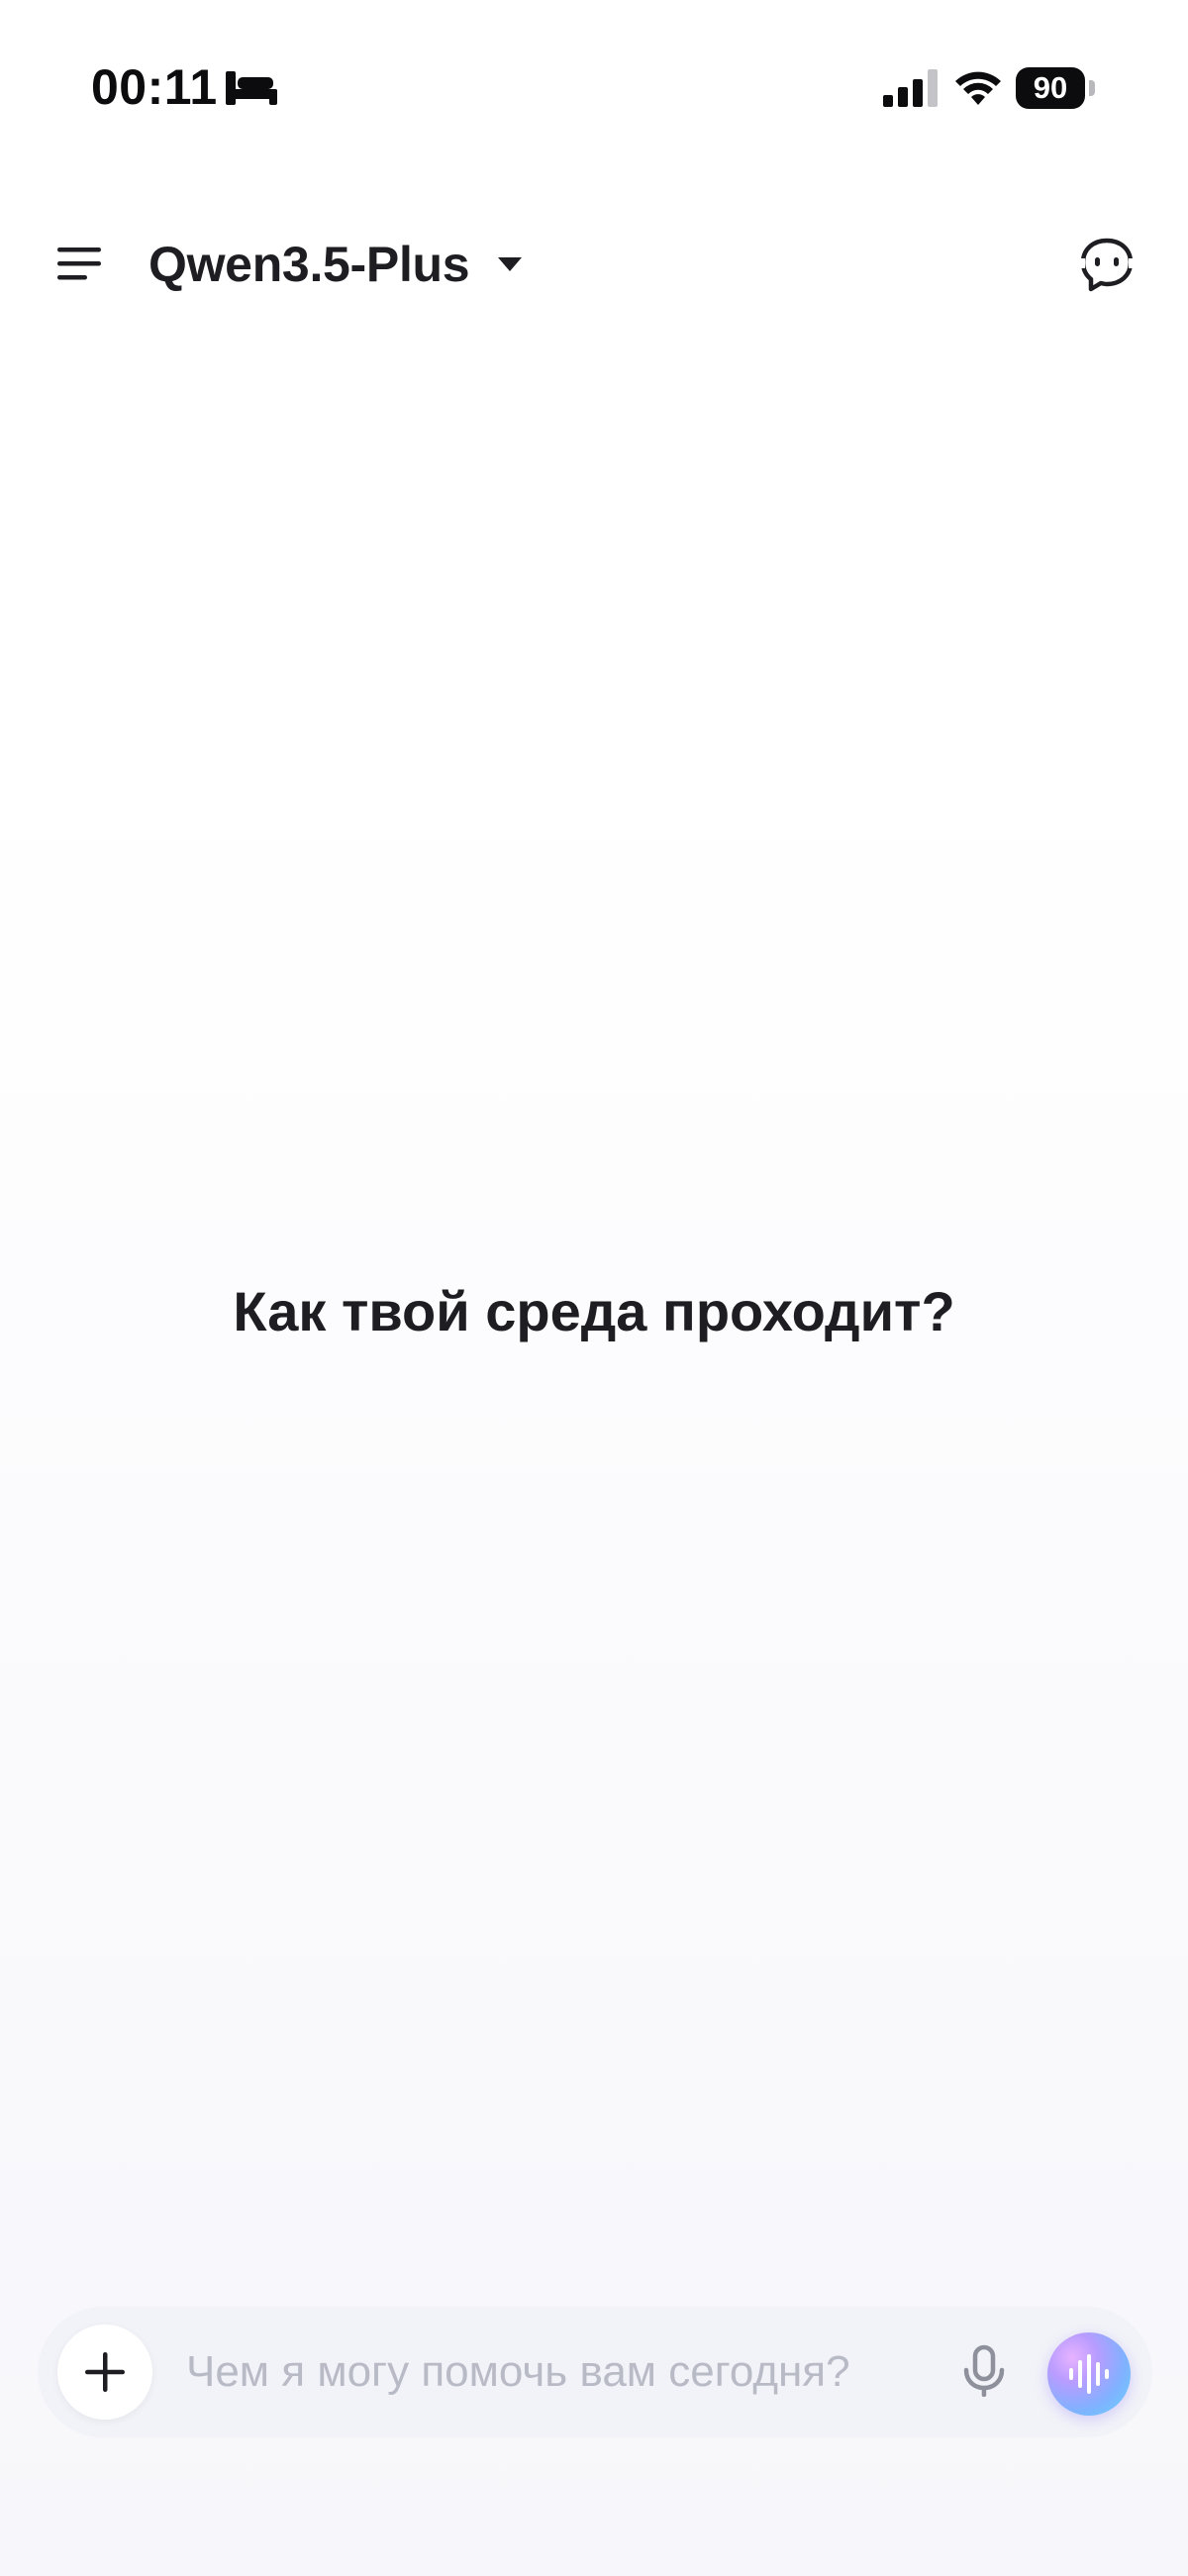  What do you see at coordinates (309, 265) in the screenshot?
I see `model-name: Qwen3.5-Plus` at bounding box center [309, 265].